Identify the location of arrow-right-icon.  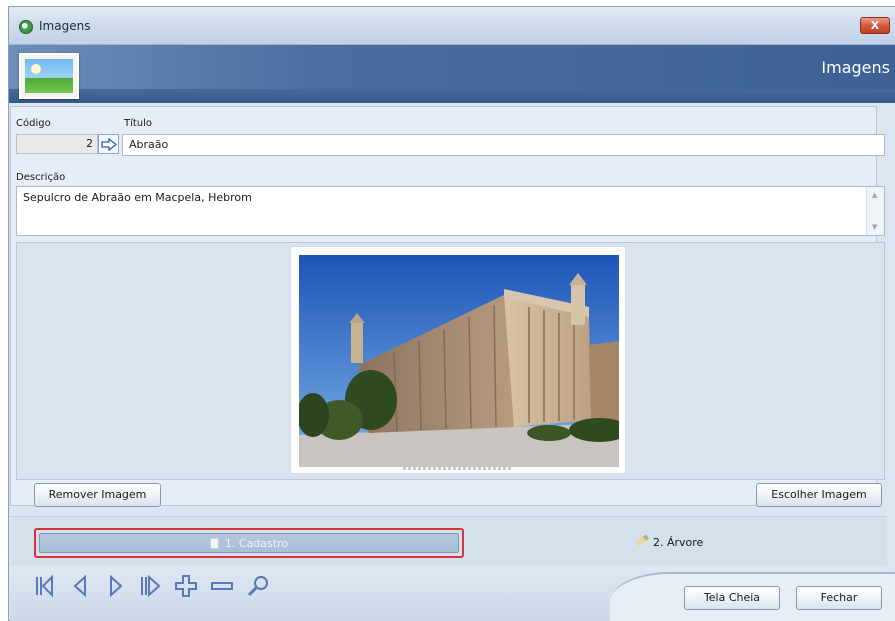
(109, 144).